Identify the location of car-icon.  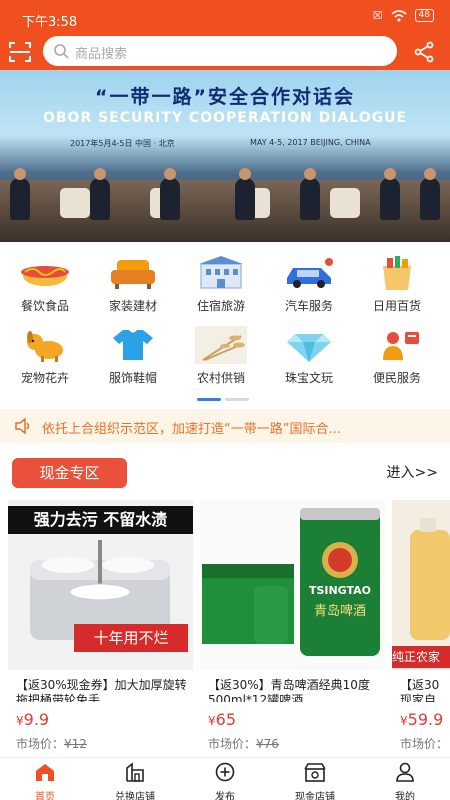
(309, 273).